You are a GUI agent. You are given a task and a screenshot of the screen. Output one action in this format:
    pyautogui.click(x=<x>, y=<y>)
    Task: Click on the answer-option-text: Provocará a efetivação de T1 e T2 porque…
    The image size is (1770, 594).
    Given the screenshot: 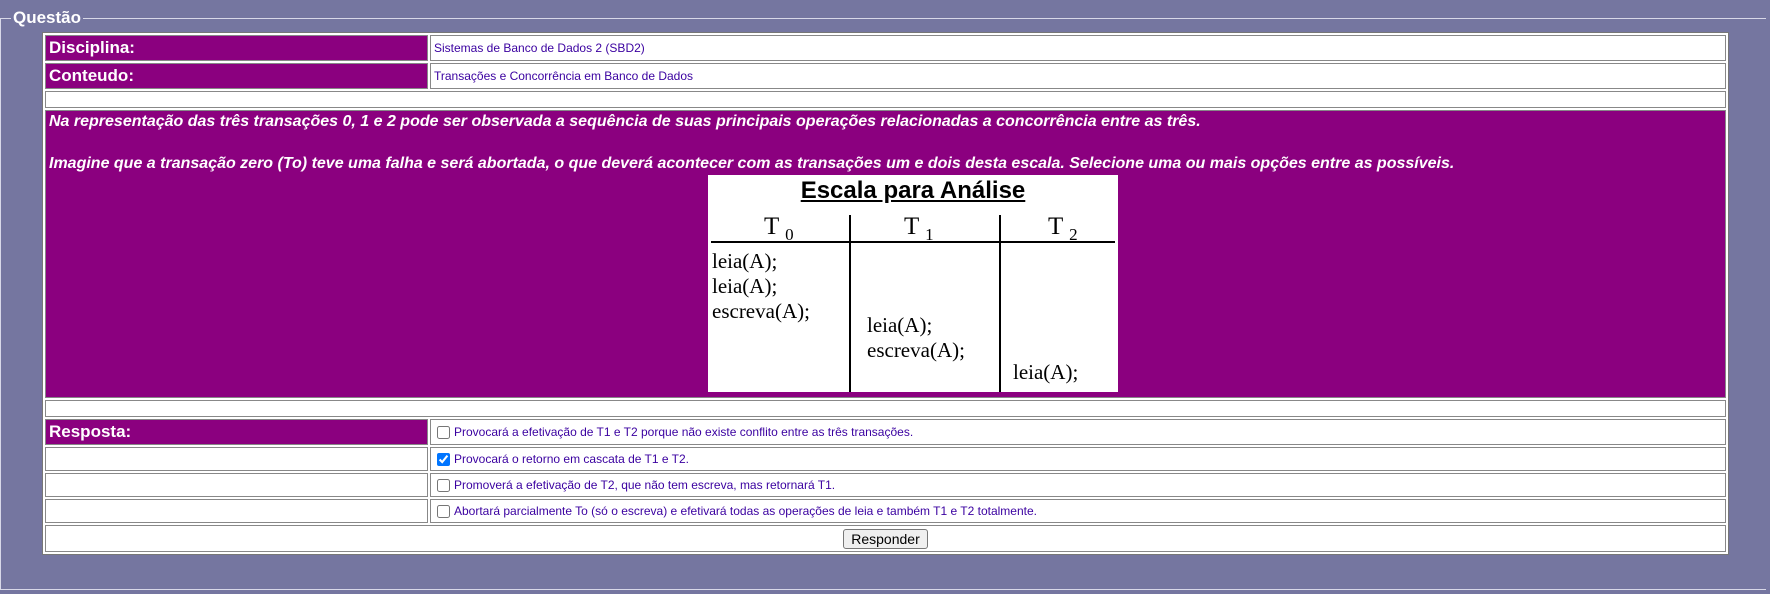 What is the action you would take?
    pyautogui.click(x=684, y=431)
    